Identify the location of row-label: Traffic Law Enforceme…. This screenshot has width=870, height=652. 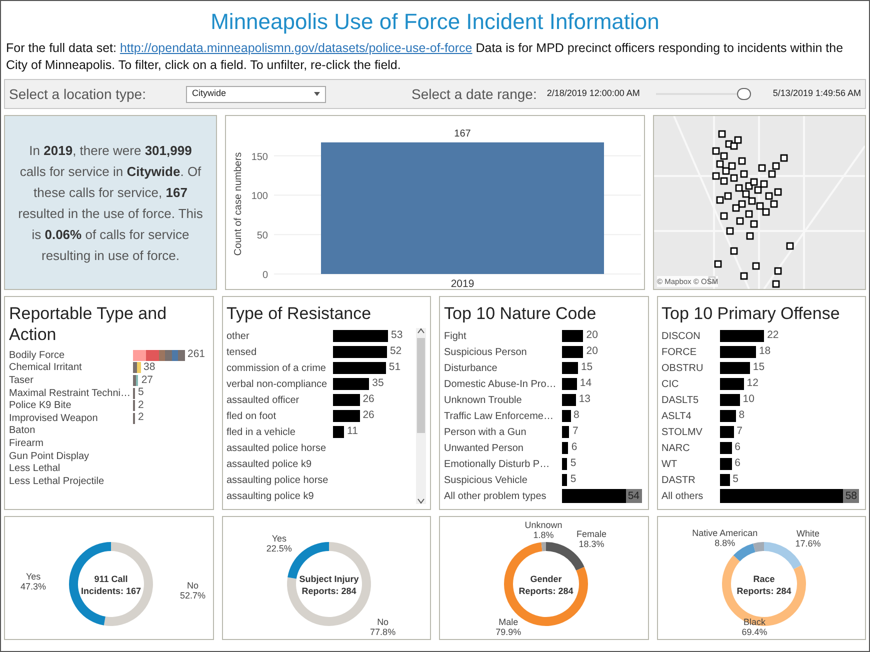
(503, 416).